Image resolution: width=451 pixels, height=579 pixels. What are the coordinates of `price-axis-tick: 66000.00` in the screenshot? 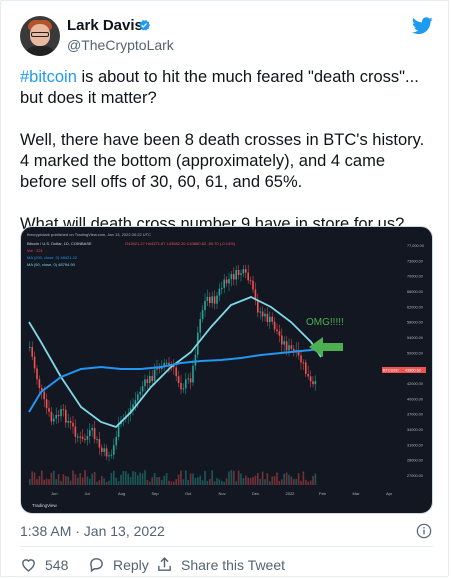 It's located at (415, 292).